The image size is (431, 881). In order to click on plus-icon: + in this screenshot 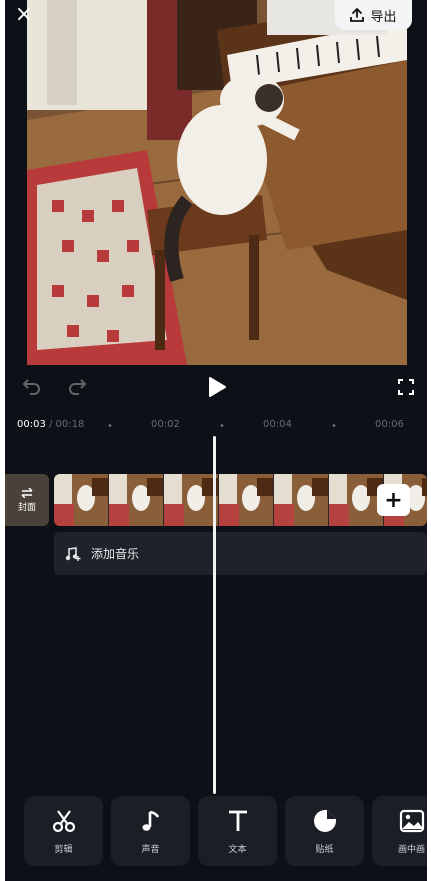, I will do `click(393, 500)`.